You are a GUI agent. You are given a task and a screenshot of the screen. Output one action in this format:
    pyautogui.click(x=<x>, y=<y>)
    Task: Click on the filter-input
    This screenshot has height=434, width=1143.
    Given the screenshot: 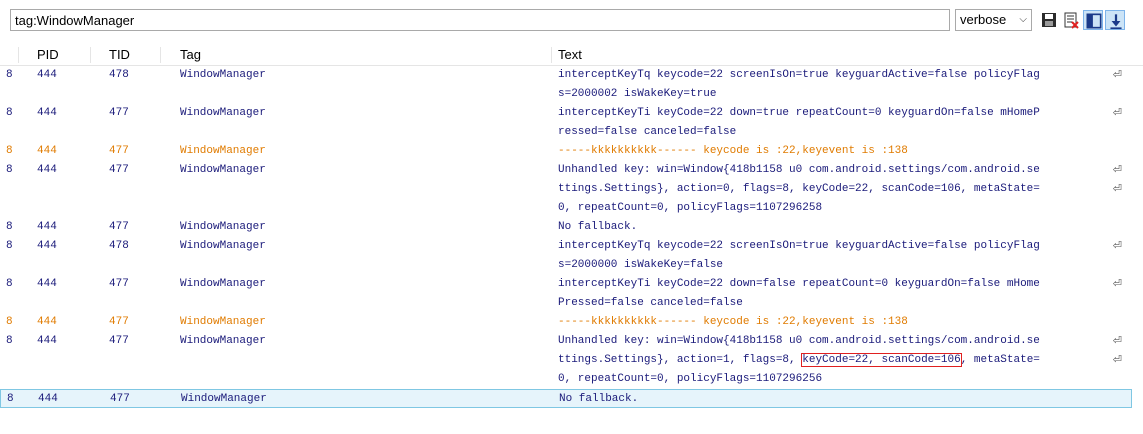 What is the action you would take?
    pyautogui.click(x=480, y=20)
    